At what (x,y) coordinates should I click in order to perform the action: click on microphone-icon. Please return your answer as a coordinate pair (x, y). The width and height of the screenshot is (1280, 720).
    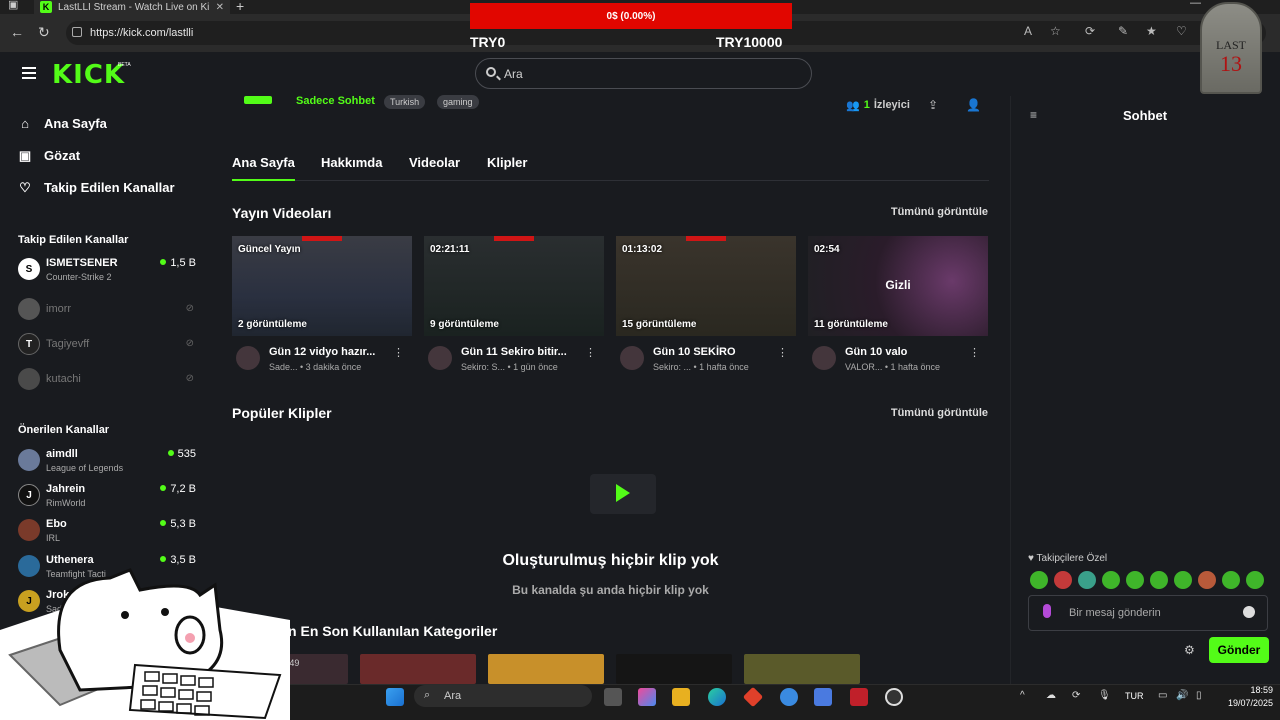
    Looking at the image, I should click on (1047, 611).